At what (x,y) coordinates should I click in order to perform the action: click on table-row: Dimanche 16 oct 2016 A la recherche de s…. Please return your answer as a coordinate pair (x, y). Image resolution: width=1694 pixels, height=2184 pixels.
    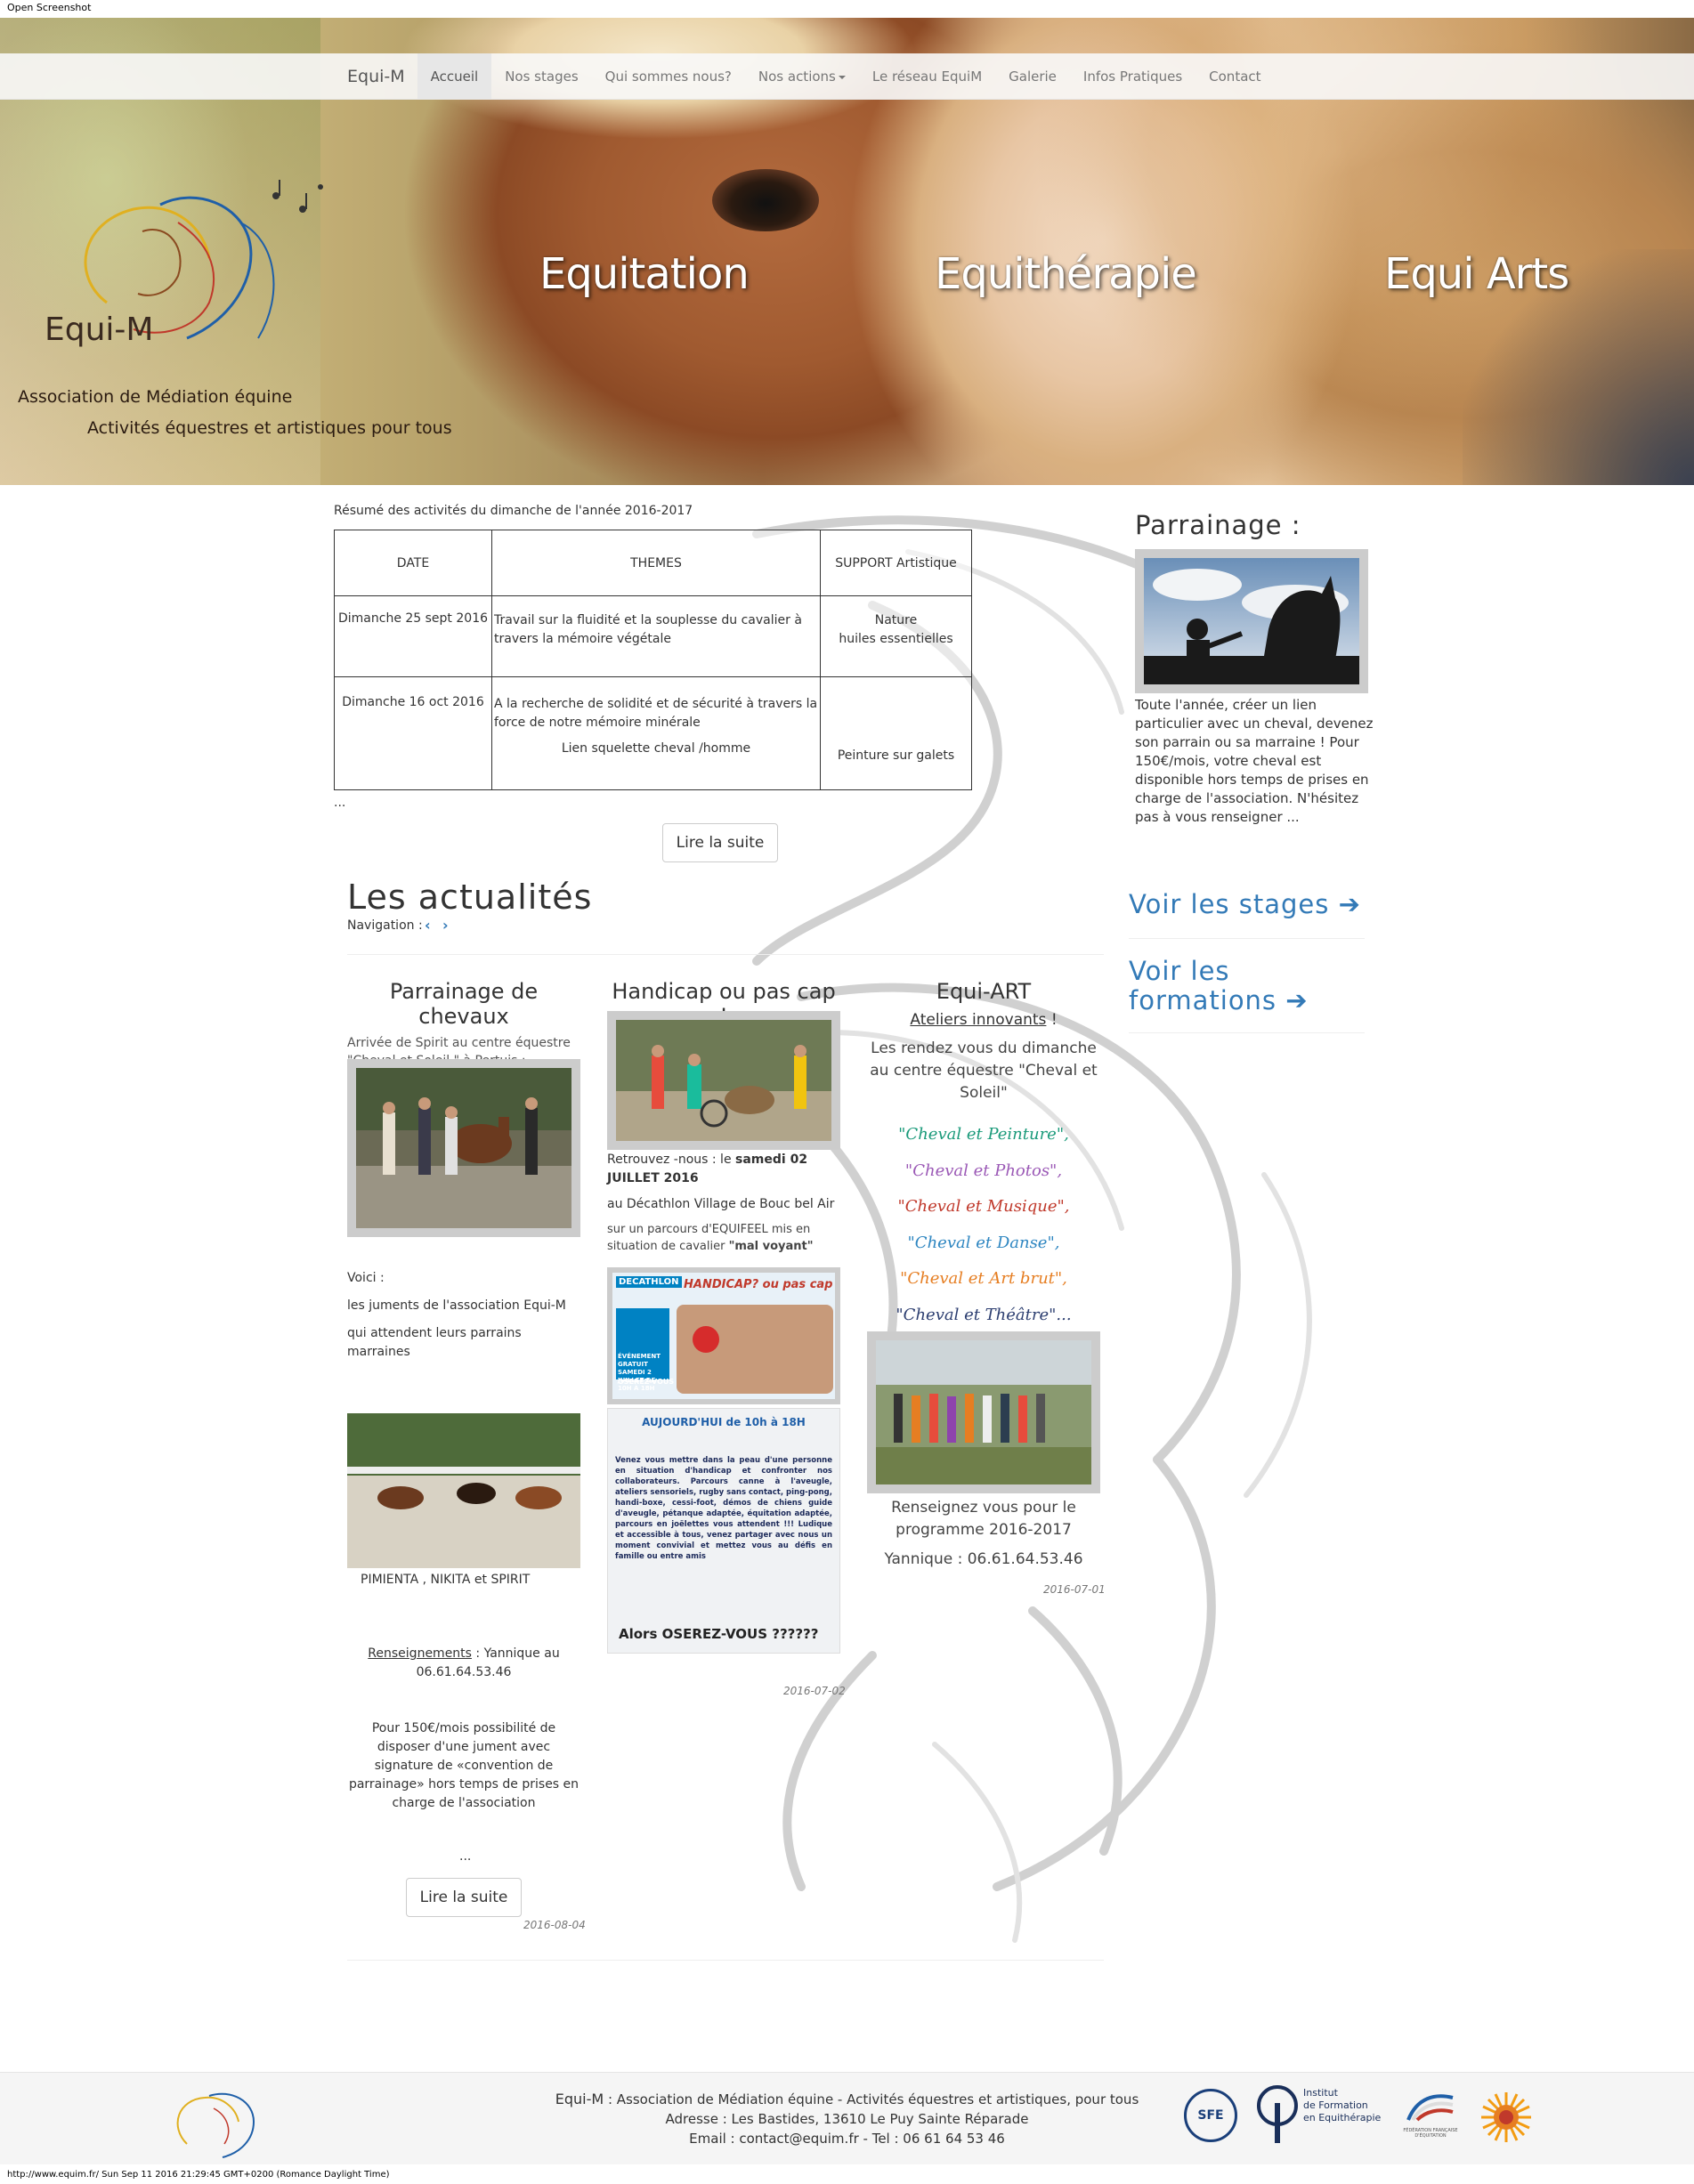
    Looking at the image, I should click on (653, 733).